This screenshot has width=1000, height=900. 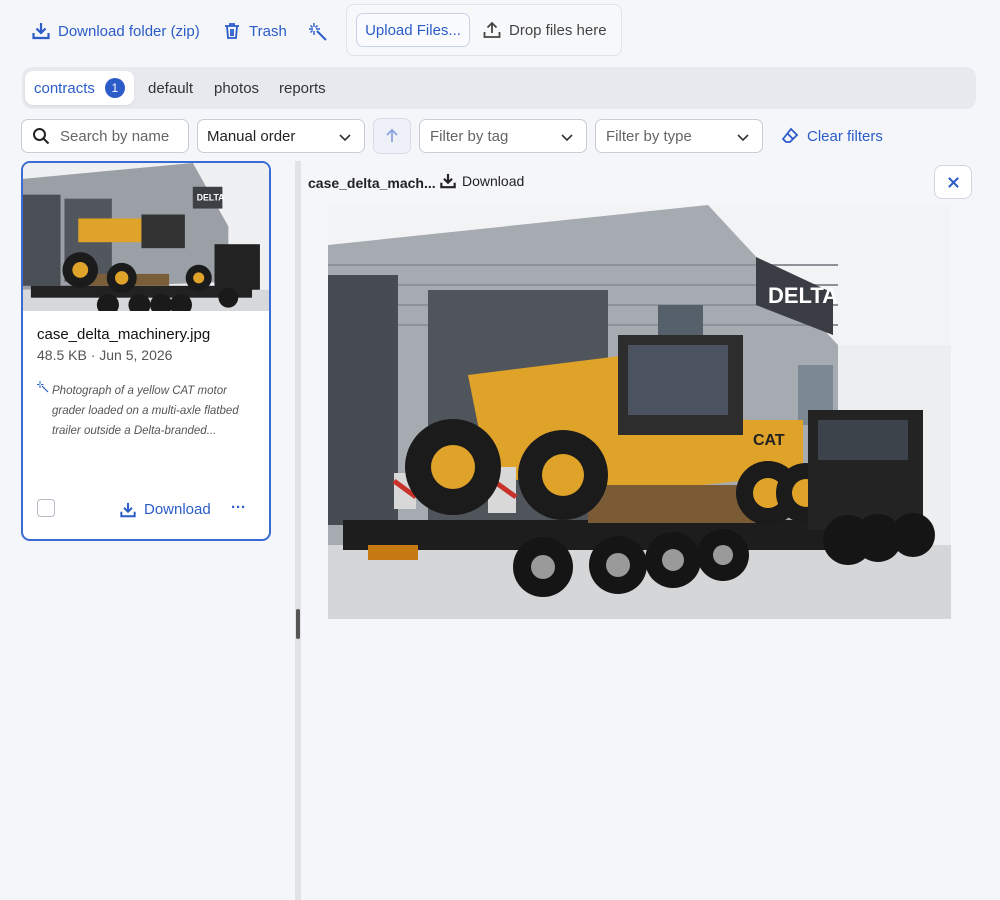 What do you see at coordinates (46, 508) in the screenshot?
I see `select-checkbox` at bounding box center [46, 508].